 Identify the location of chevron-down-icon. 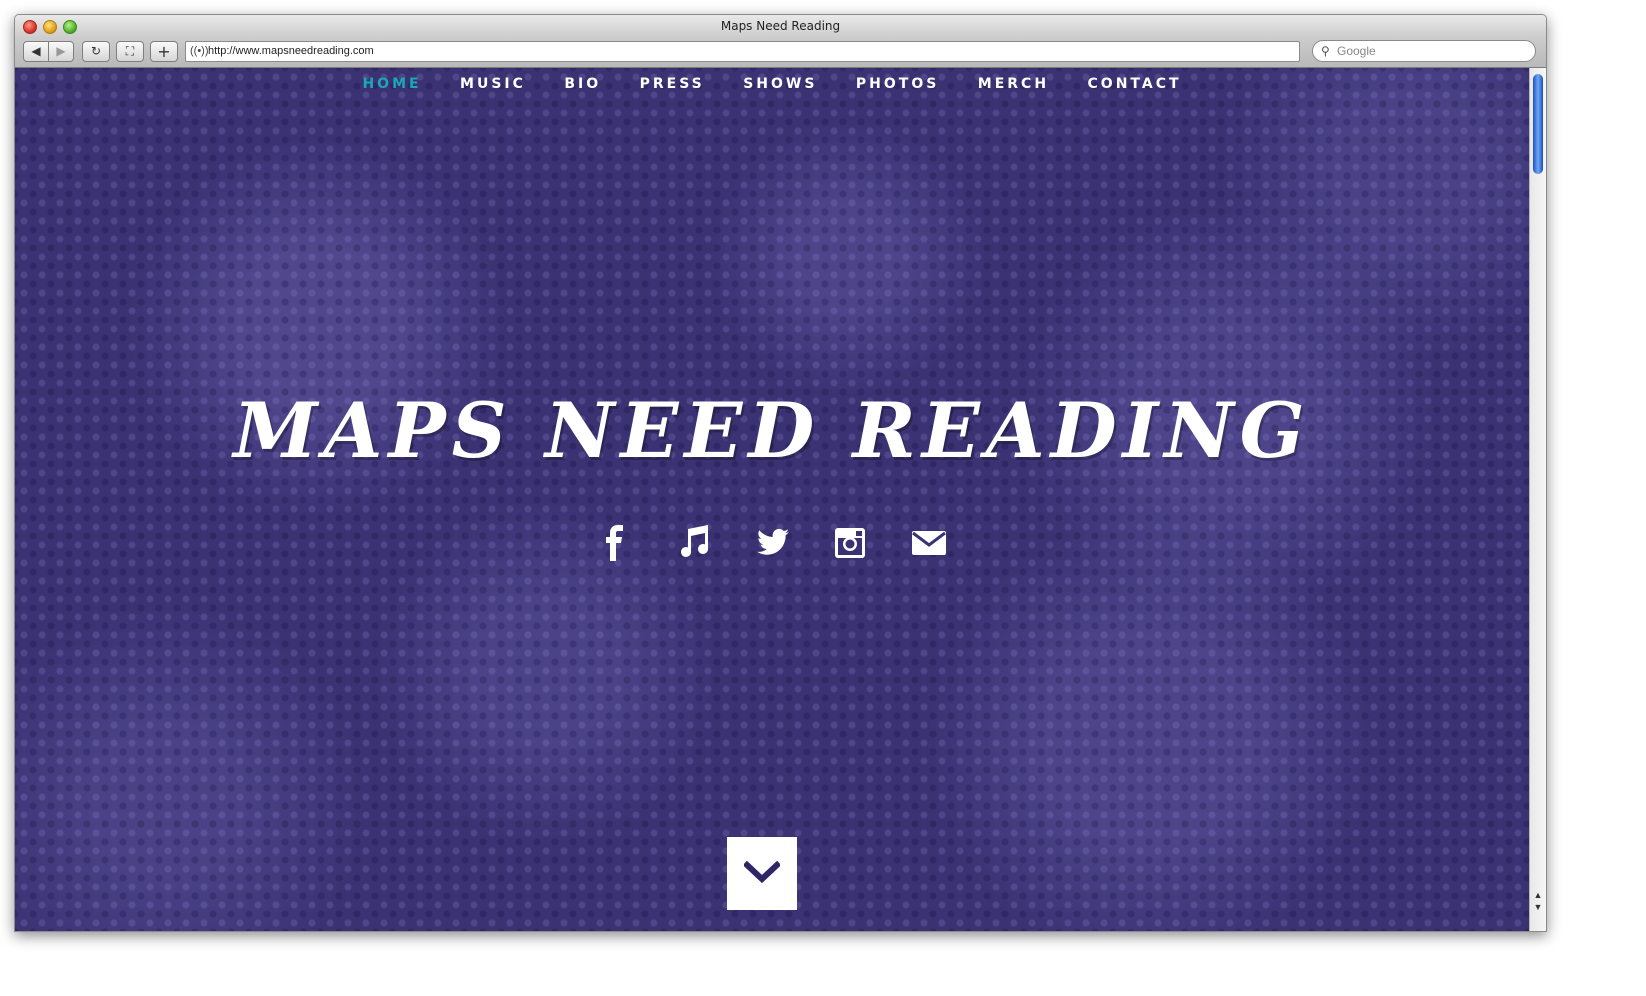
(762, 872).